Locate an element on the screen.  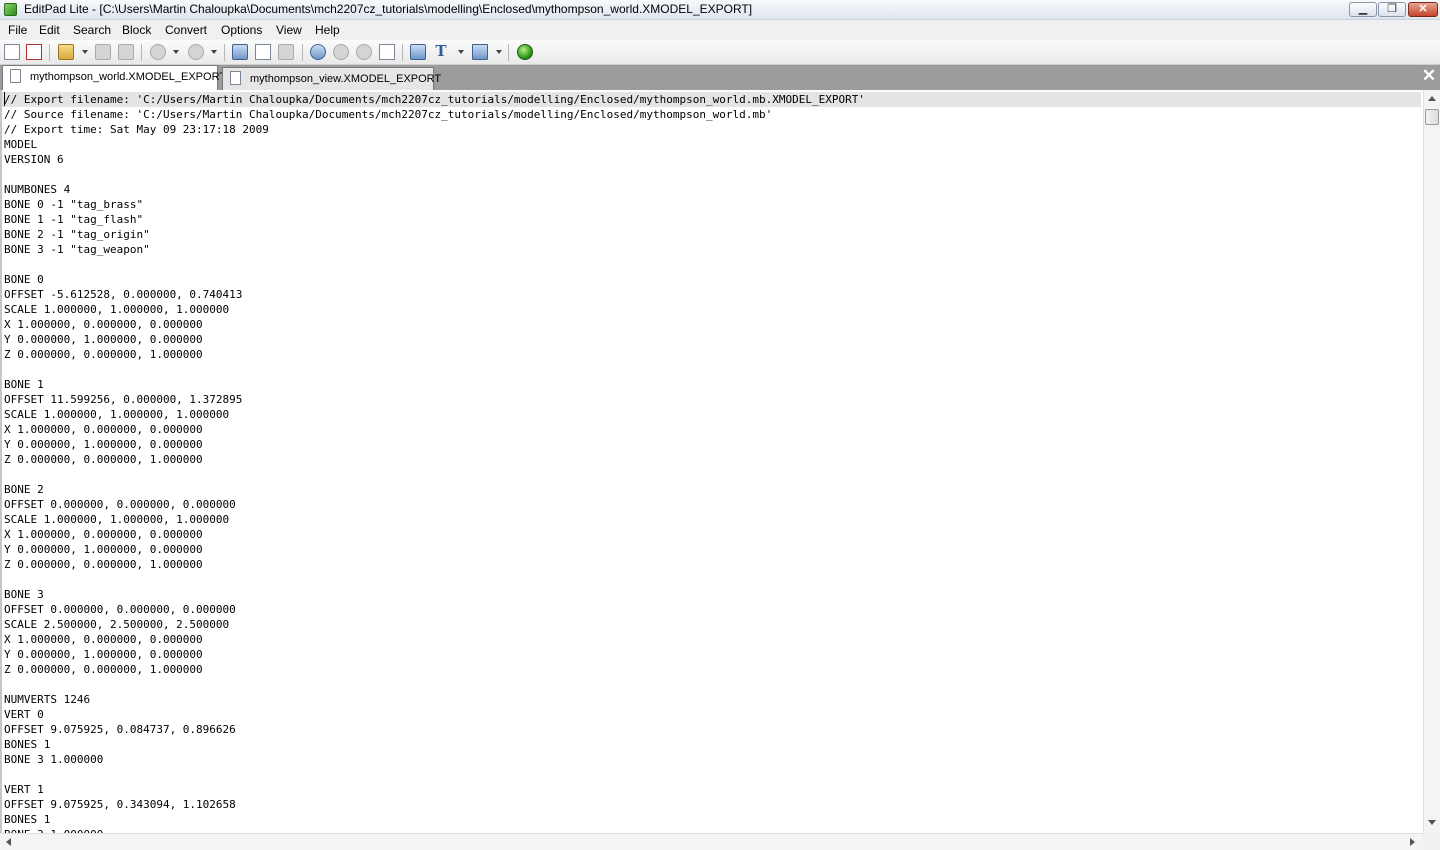
font-dropdown-icon is located at coordinates (461, 52).